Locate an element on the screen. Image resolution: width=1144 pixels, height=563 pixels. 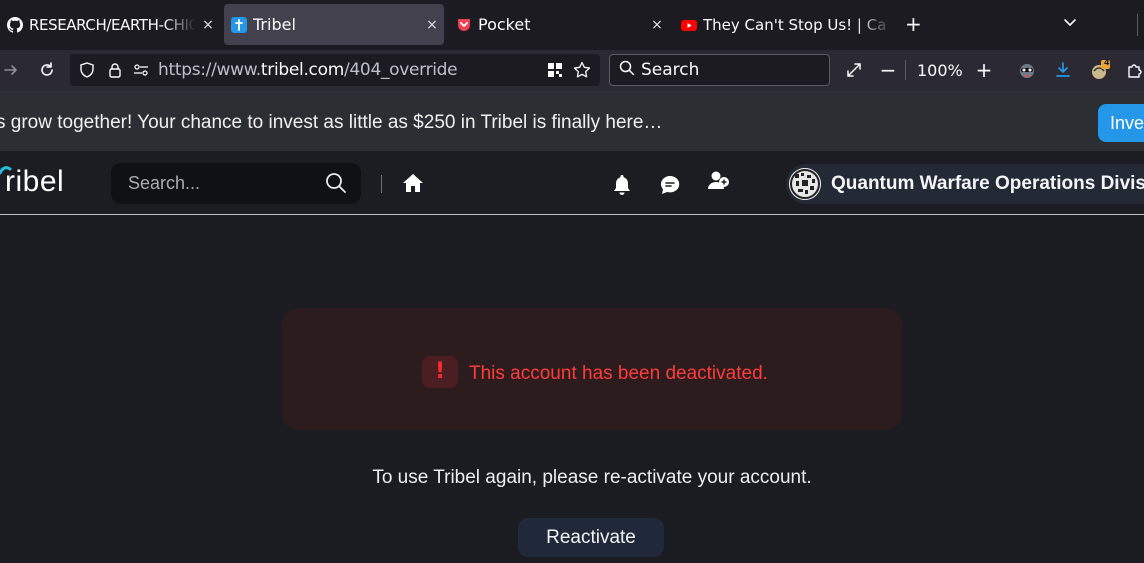
url-bar: https://www.tribel.com/404_override is located at coordinates (335, 70).